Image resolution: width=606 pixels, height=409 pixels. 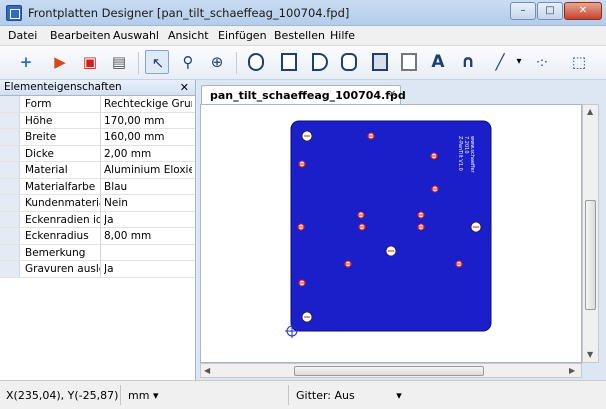 I want to click on property-value: Blau, so click(x=148, y=187).